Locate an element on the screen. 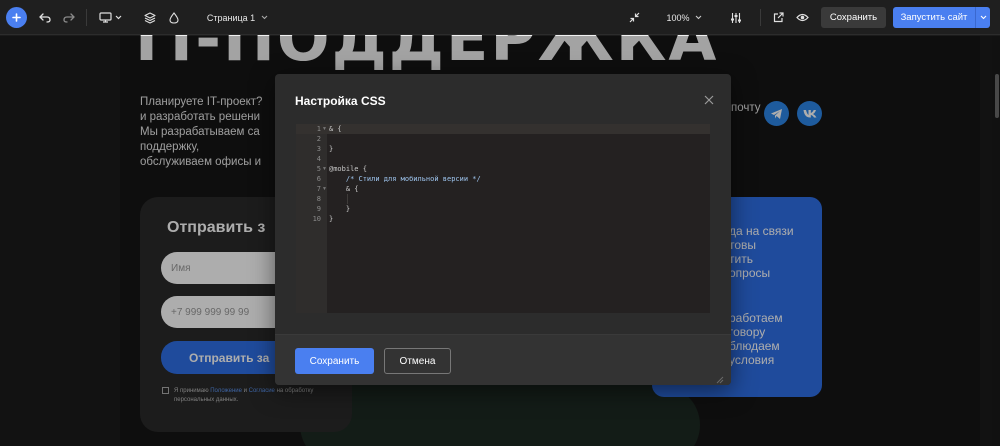 The height and width of the screenshot is (446, 1000). save-button: Сохранить is located at coordinates (853, 17).